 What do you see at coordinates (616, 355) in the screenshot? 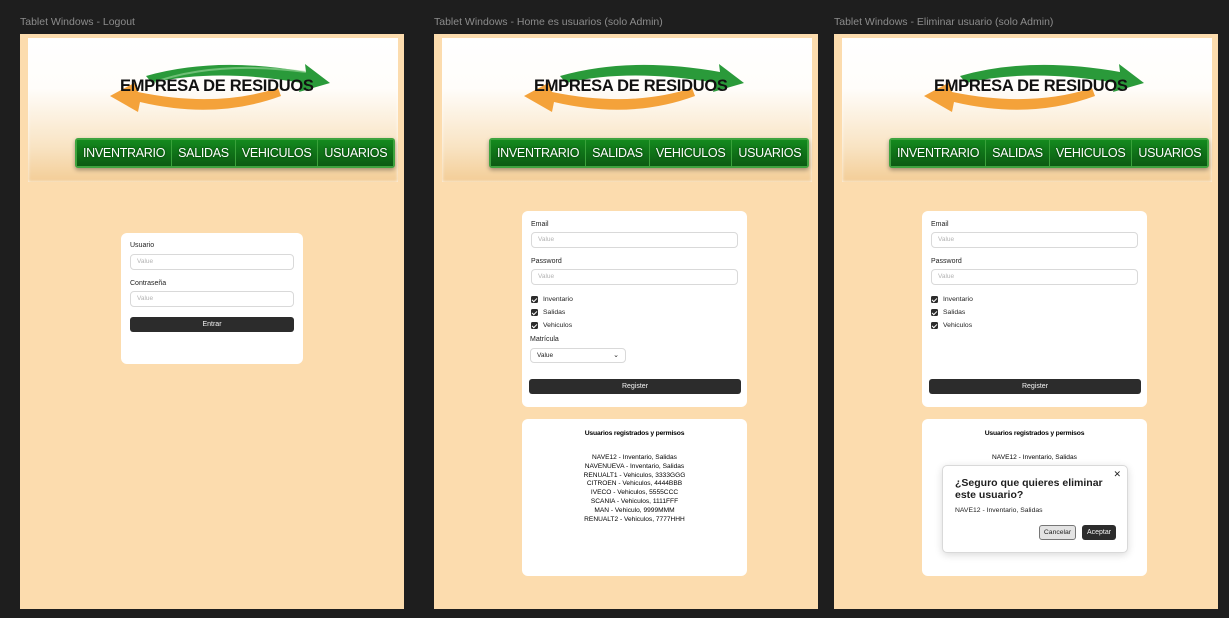
I see `chevron-down-icon: ⌄` at bounding box center [616, 355].